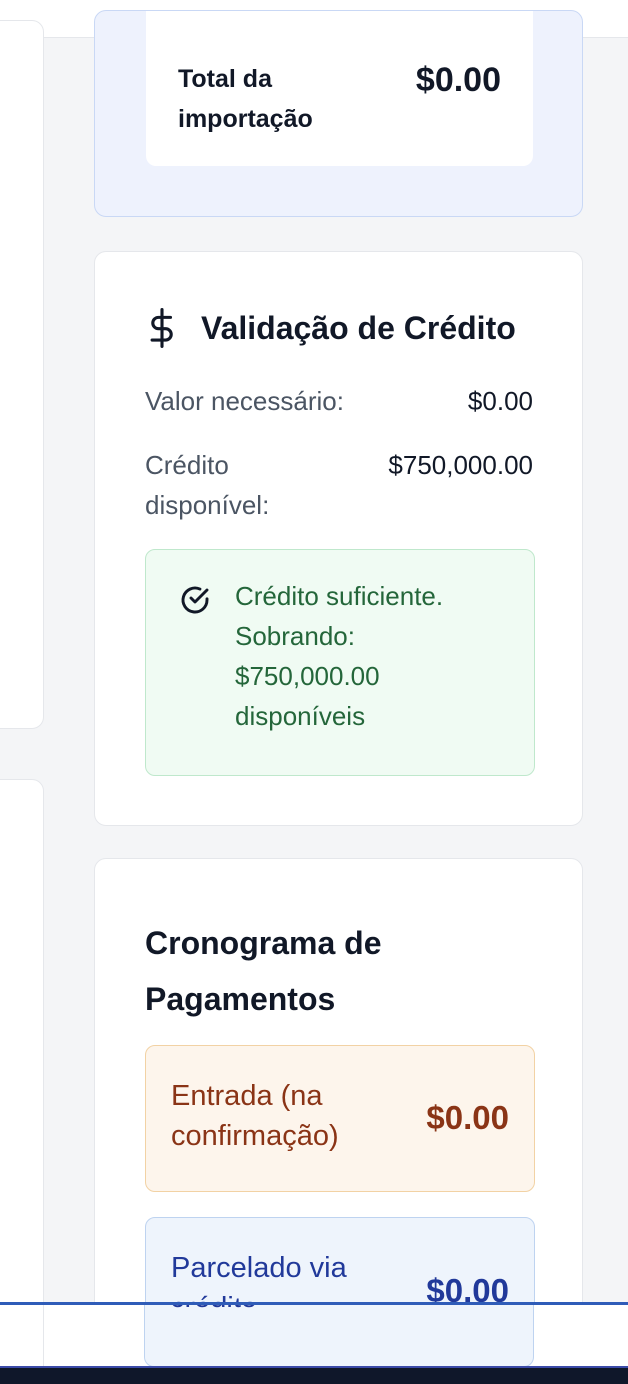 The width and height of the screenshot is (628, 1384). I want to click on import-total-label: Total da importação, so click(245, 99).